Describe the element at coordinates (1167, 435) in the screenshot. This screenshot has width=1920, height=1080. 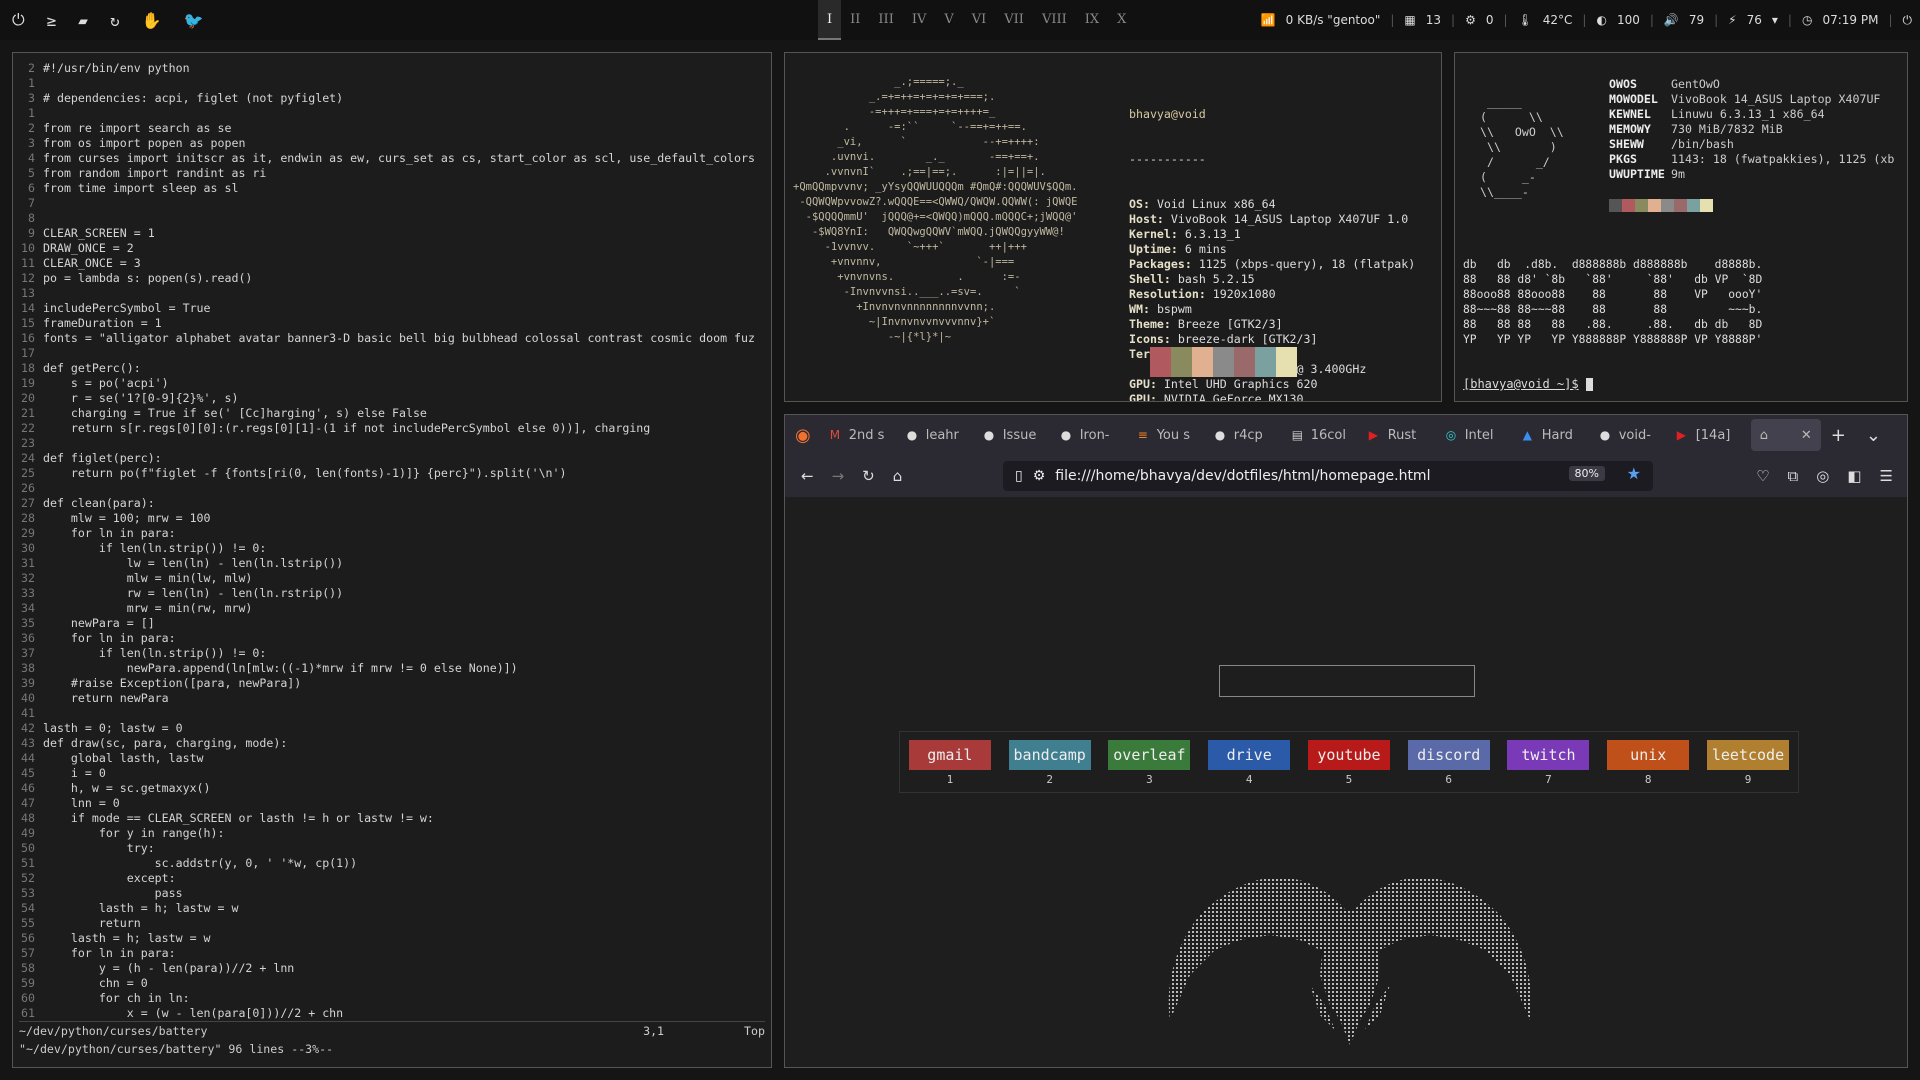
I see `browser-tab: ≡ You s` at that location.